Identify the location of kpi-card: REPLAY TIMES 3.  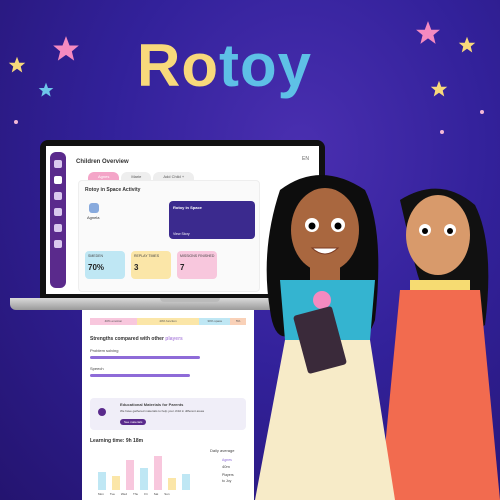
(151, 265).